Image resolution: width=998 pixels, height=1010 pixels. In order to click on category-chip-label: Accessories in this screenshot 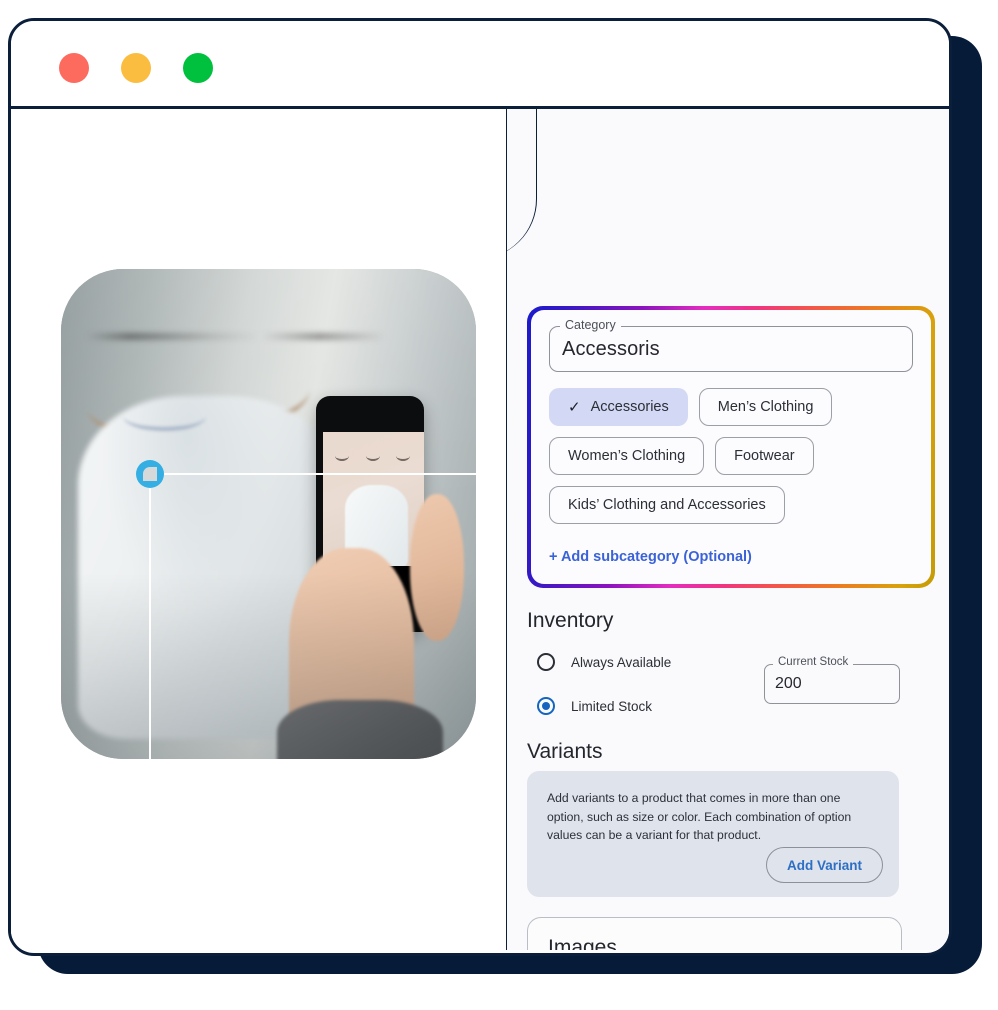, I will do `click(629, 407)`.